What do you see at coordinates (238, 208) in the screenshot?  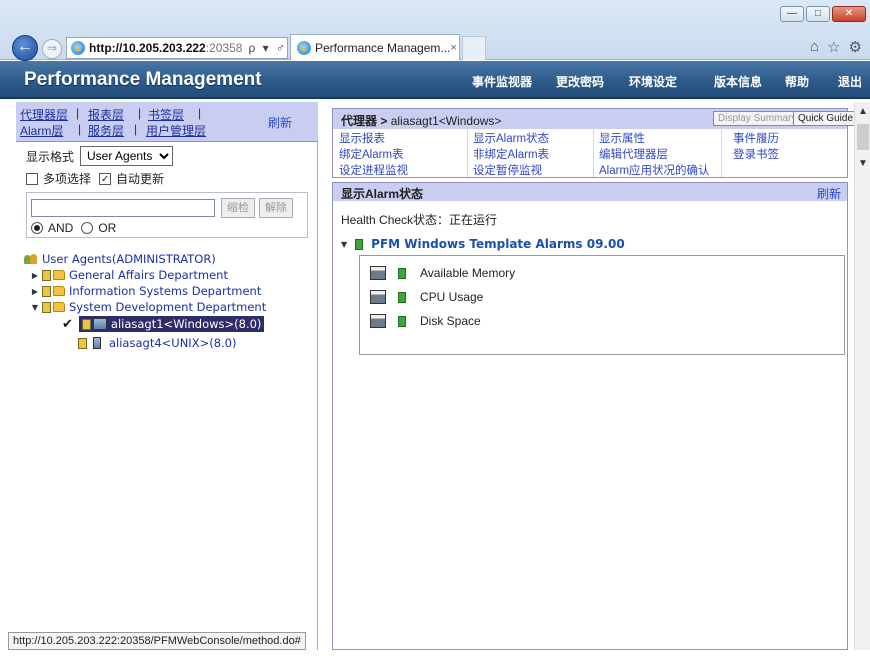 I see `filter-button: 缩检` at bounding box center [238, 208].